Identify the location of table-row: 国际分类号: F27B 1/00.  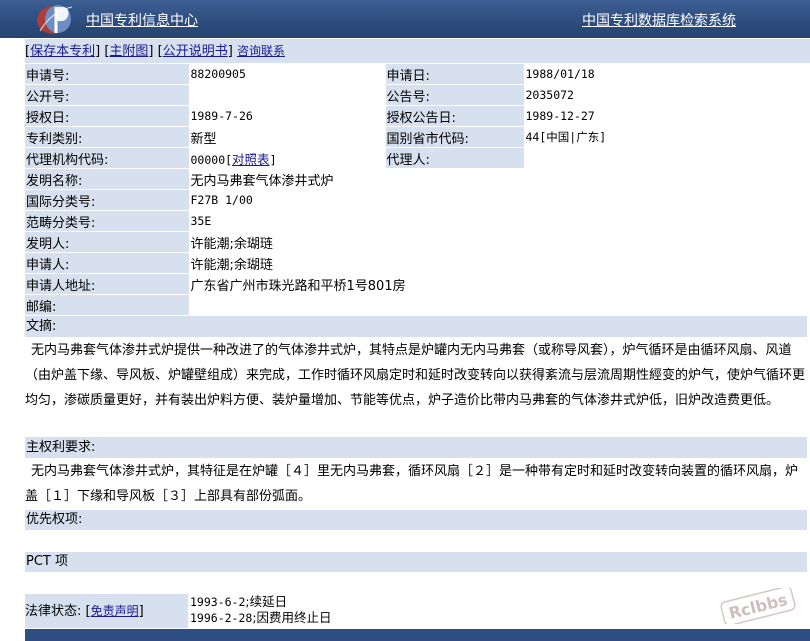
(416, 200).